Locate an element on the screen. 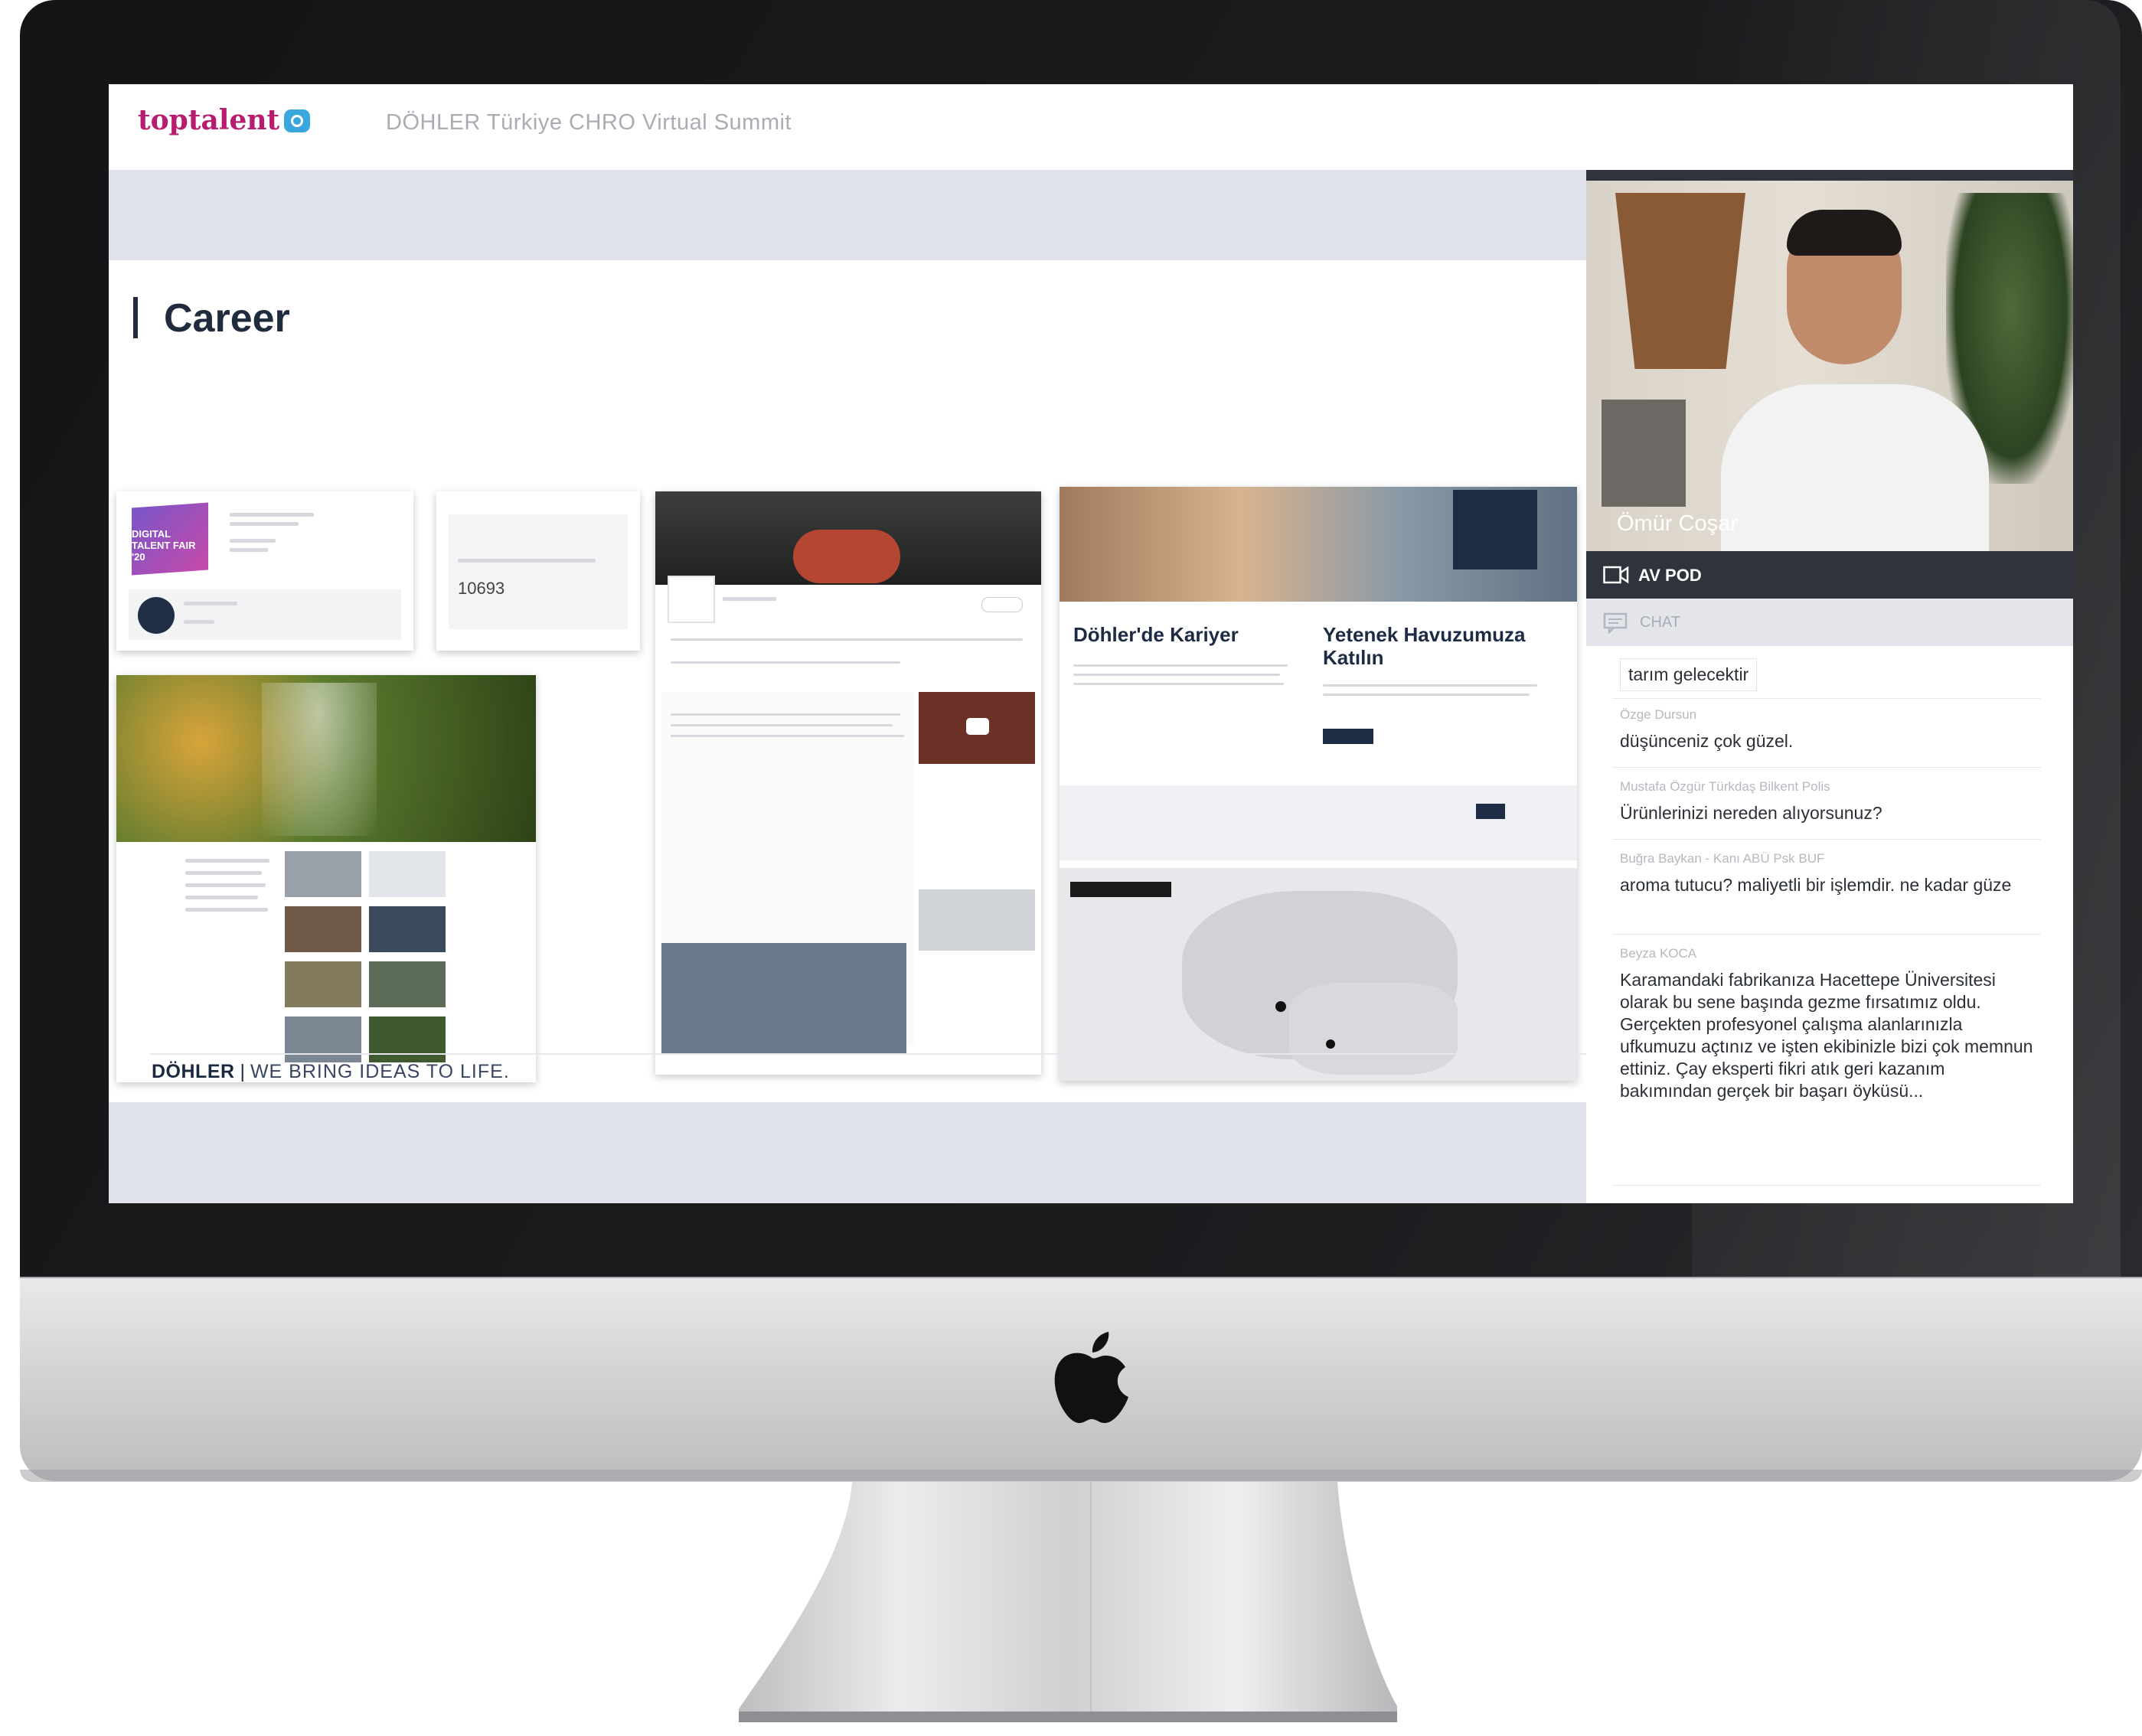 The image size is (2142, 1736). chat-message: tarım gelecektir is located at coordinates (1689, 674).